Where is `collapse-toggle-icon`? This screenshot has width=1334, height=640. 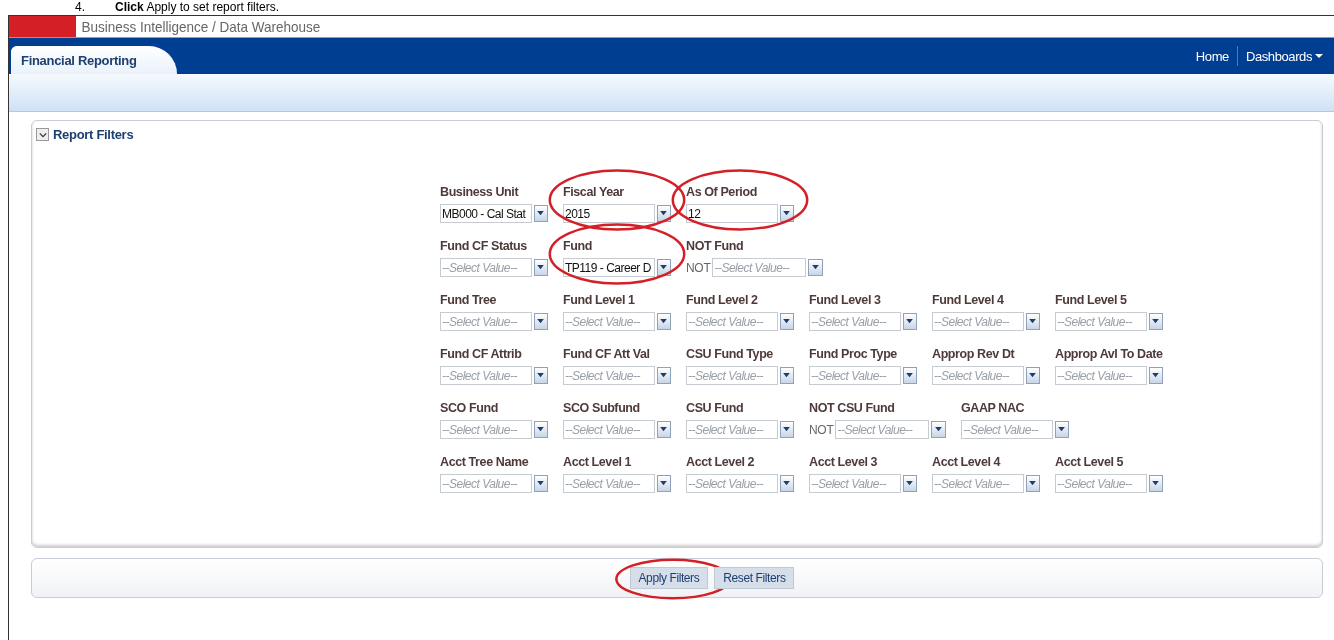
collapse-toggle-icon is located at coordinates (42, 134).